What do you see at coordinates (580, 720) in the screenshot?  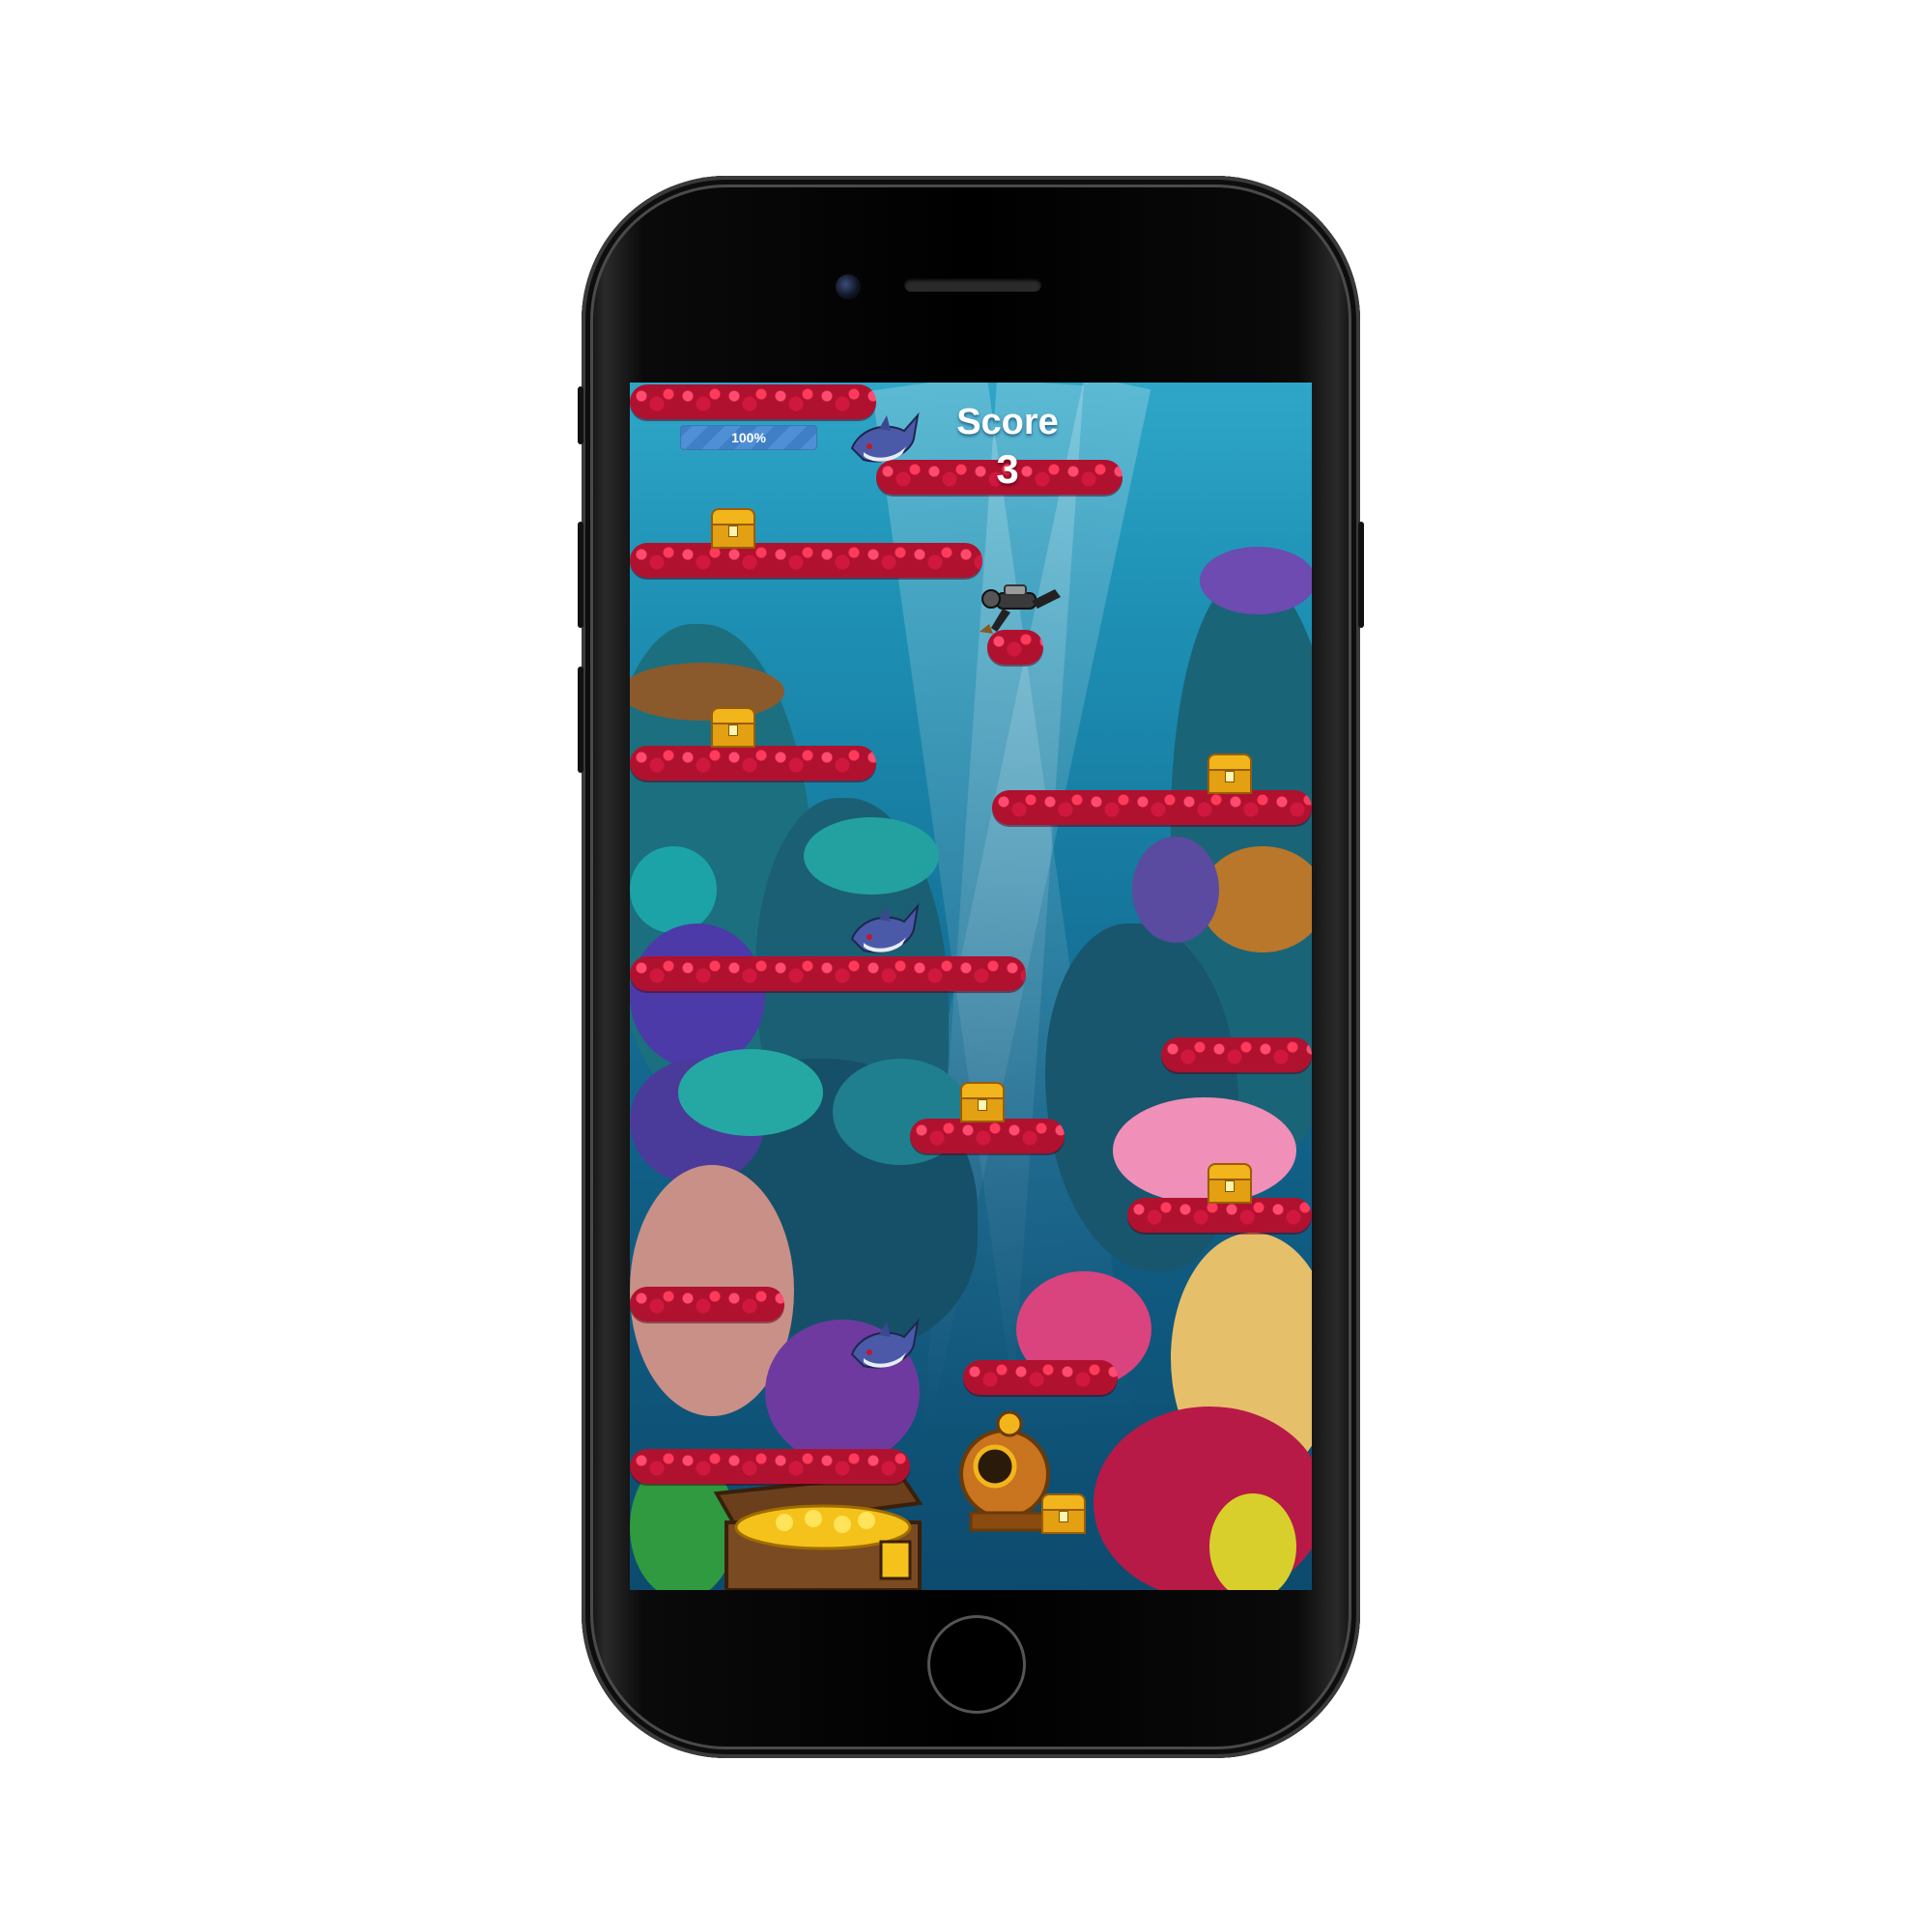 I see `volume-down-button` at bounding box center [580, 720].